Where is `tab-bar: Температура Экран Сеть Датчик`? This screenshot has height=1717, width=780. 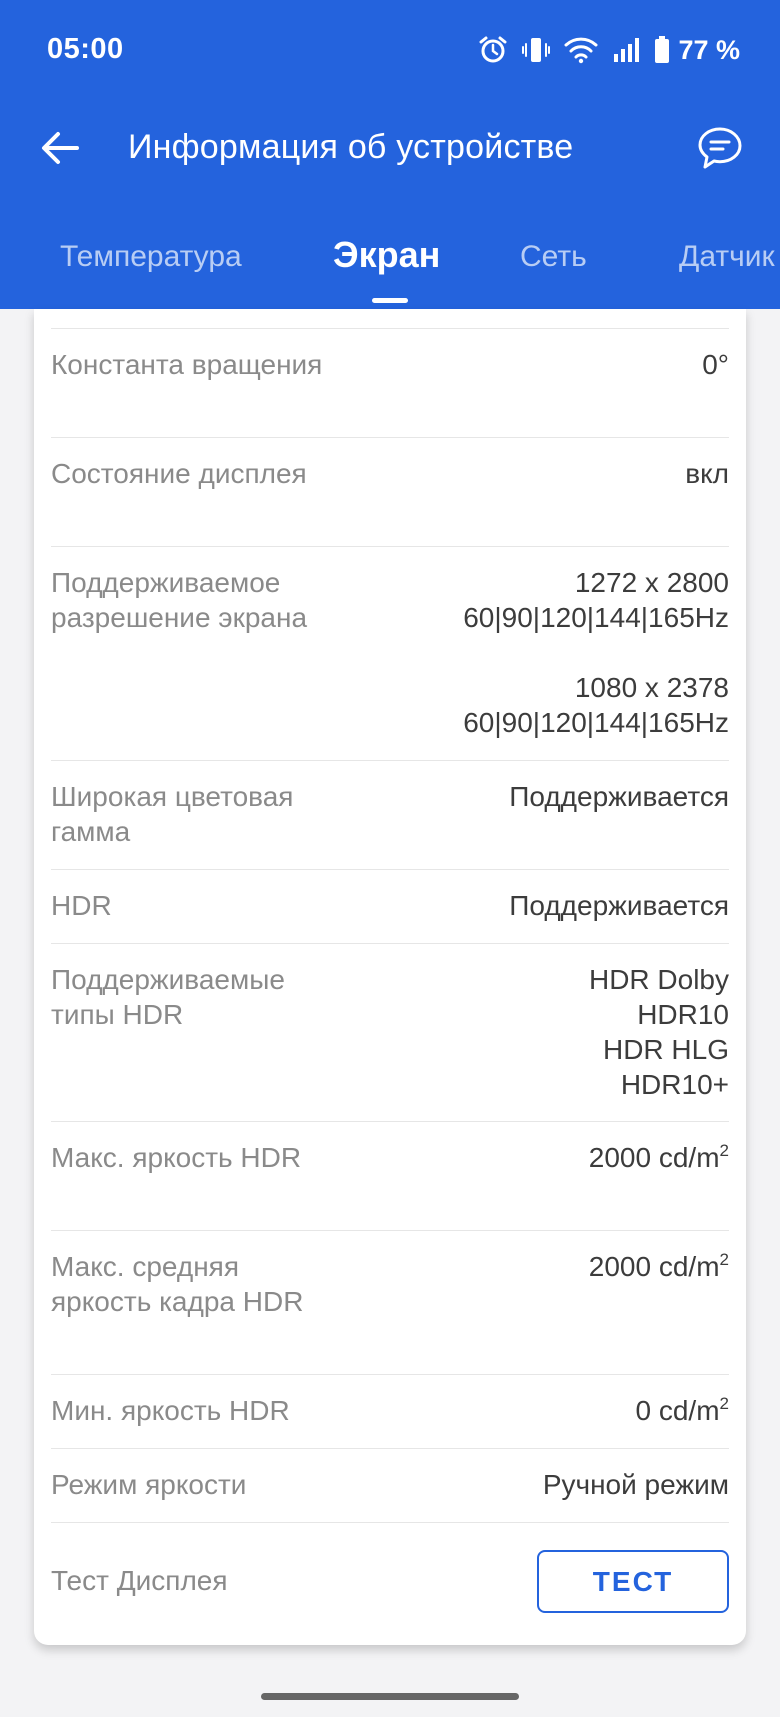 tab-bar: Температура Экран Сеть Датчик is located at coordinates (390, 269).